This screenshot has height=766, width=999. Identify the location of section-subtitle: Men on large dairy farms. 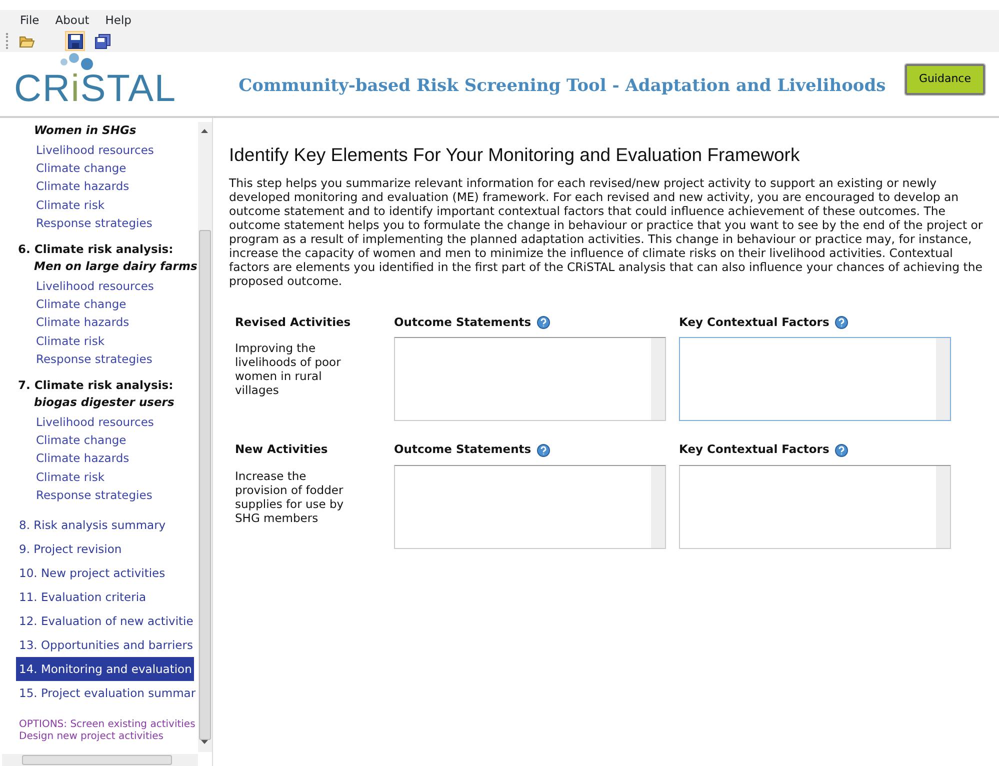
(115, 266).